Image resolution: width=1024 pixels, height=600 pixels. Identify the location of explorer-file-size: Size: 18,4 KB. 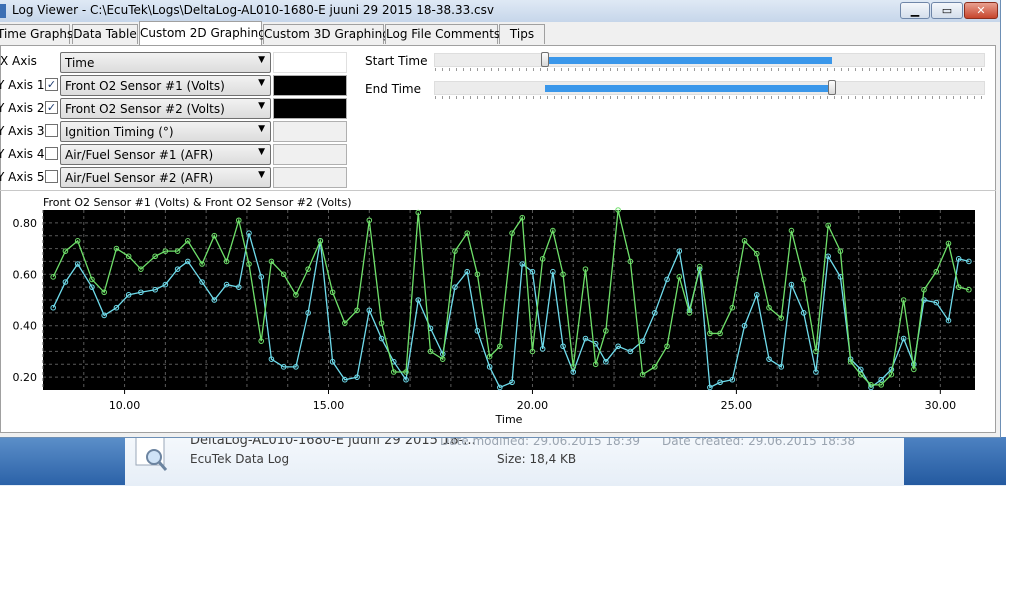
(537, 459).